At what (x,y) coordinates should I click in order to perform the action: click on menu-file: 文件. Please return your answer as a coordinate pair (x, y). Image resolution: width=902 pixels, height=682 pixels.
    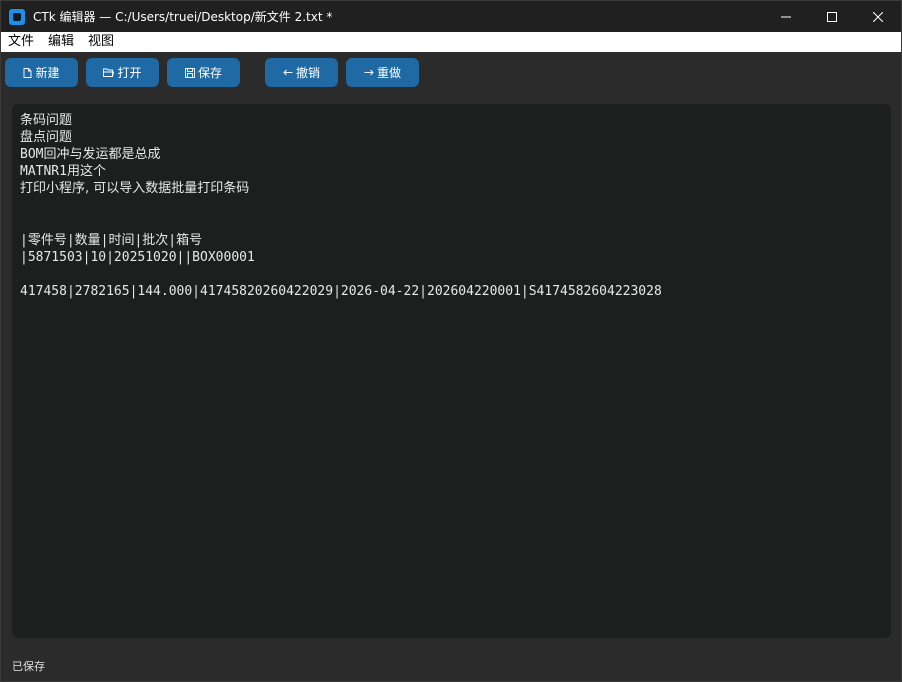
    Looking at the image, I should click on (20, 42).